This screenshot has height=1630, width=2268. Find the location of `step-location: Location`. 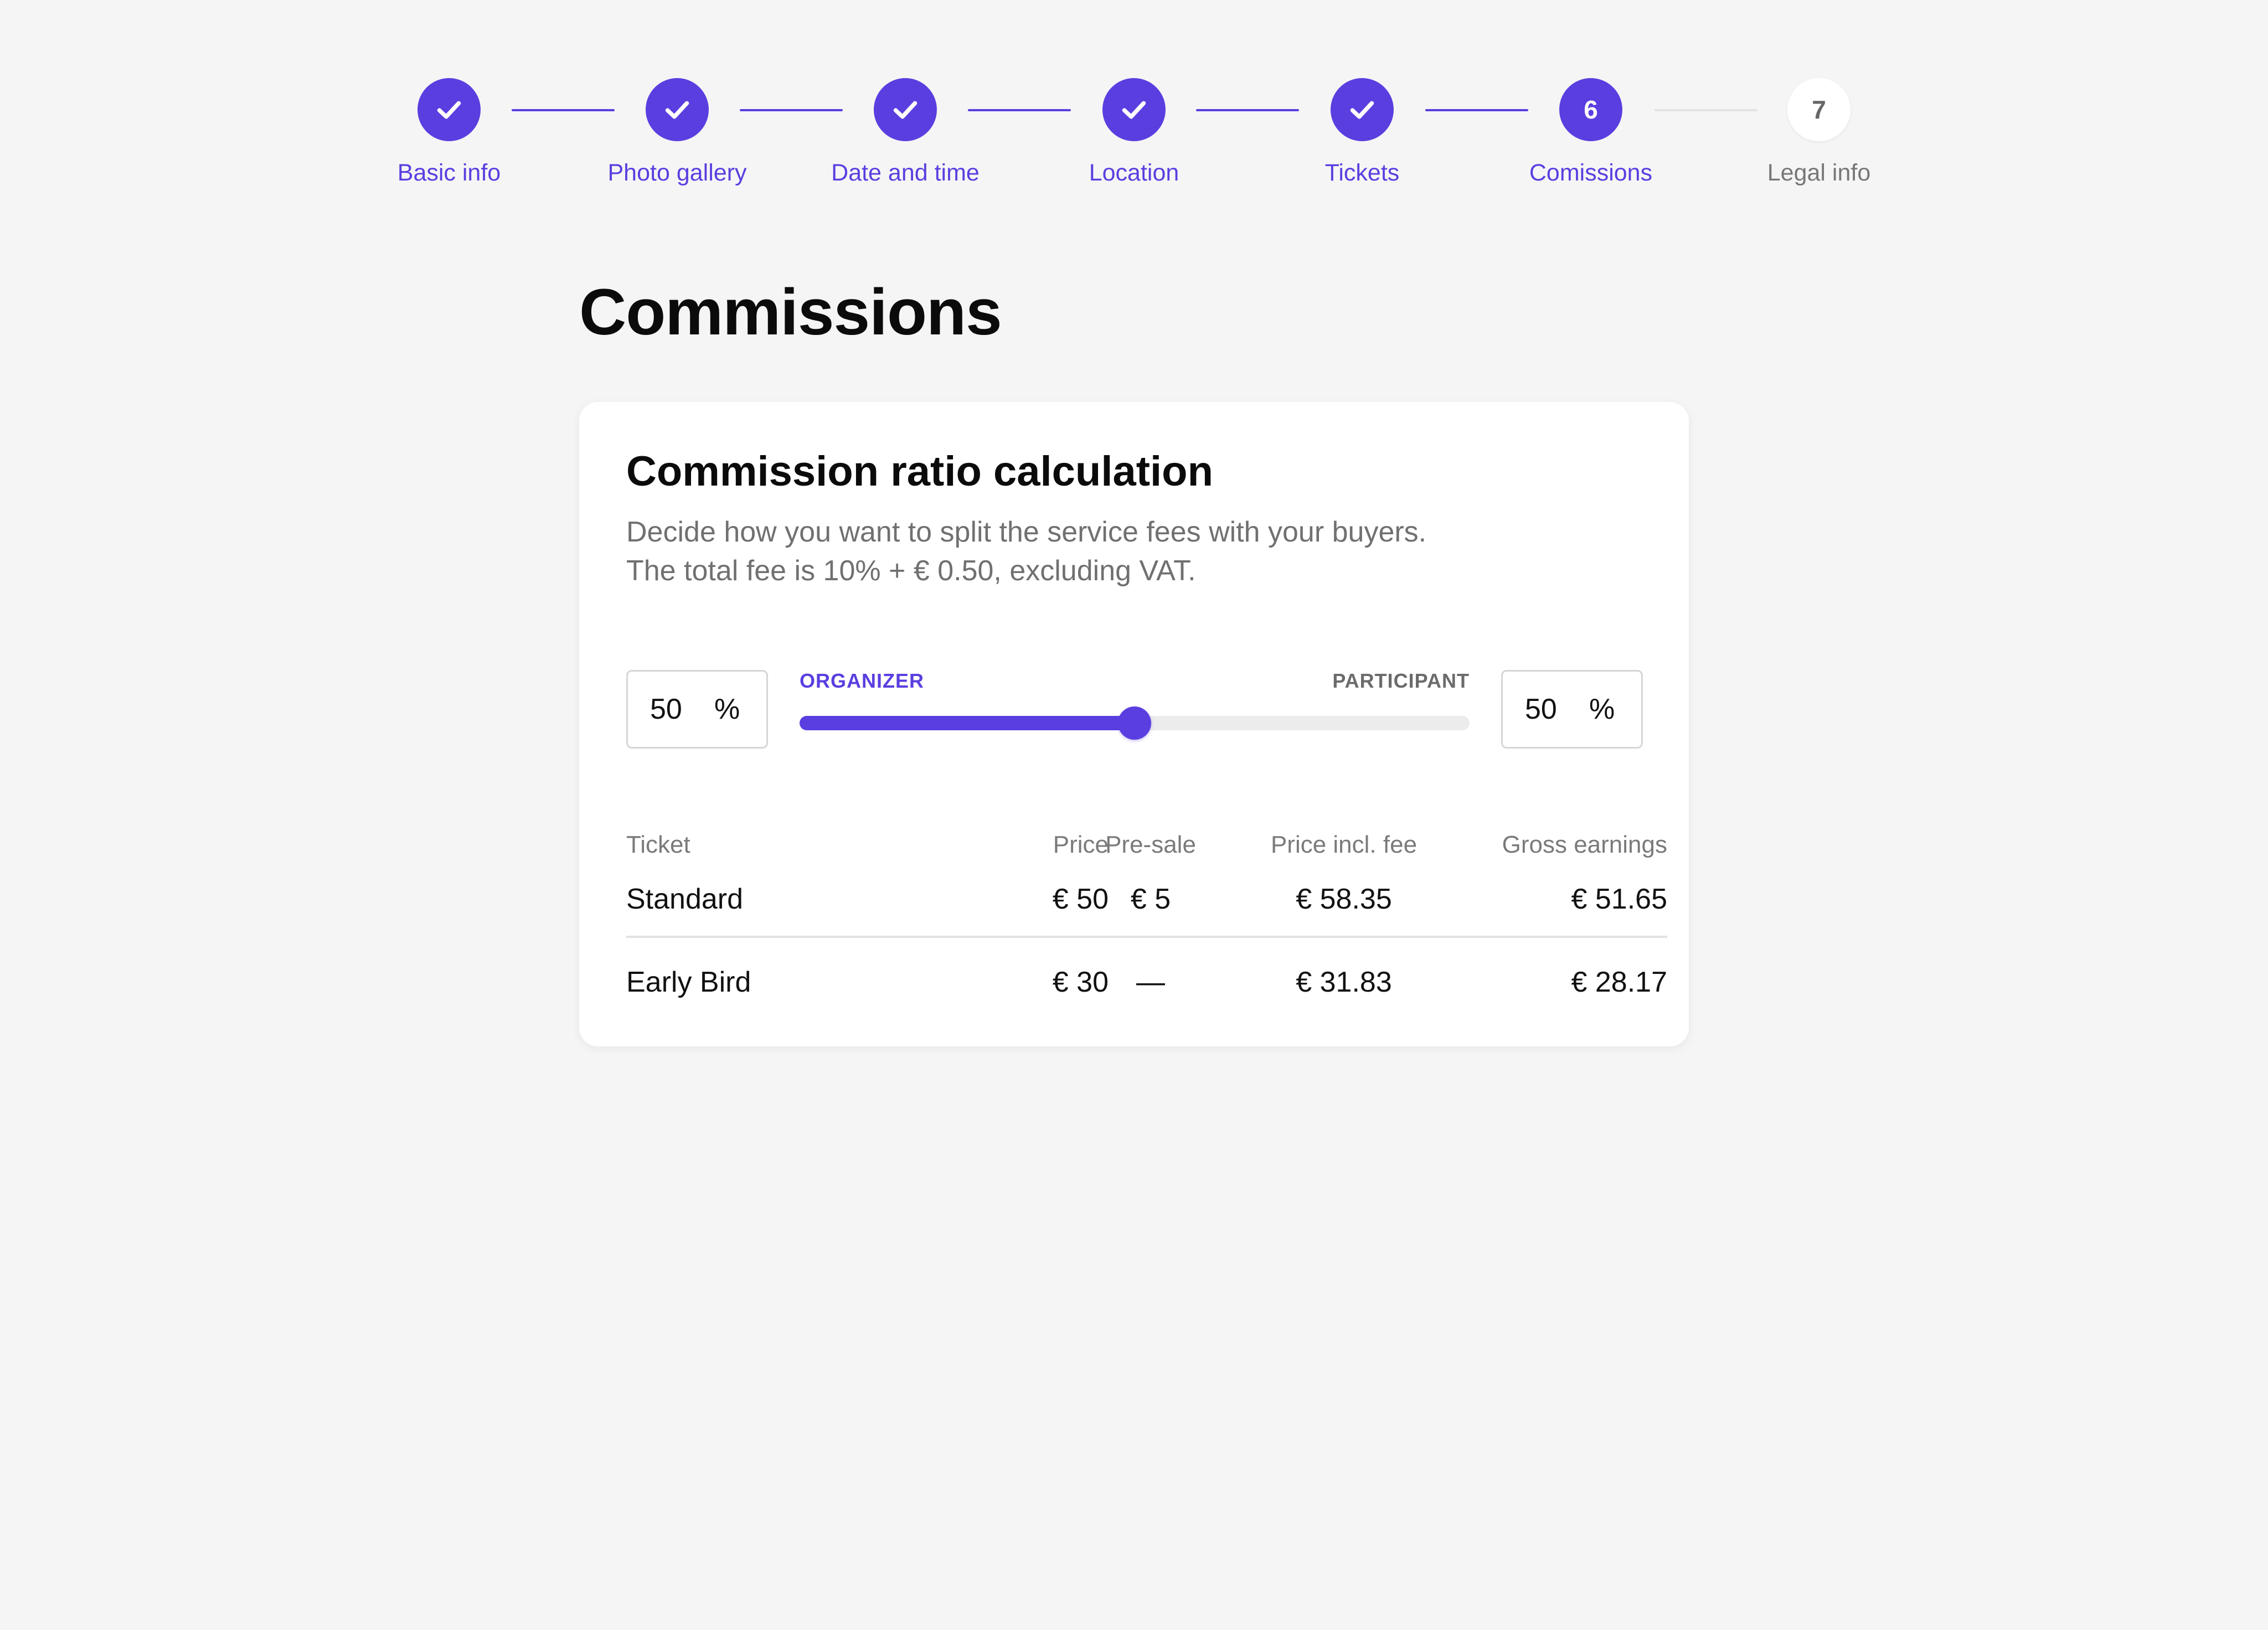

step-location: Location is located at coordinates (1134, 131).